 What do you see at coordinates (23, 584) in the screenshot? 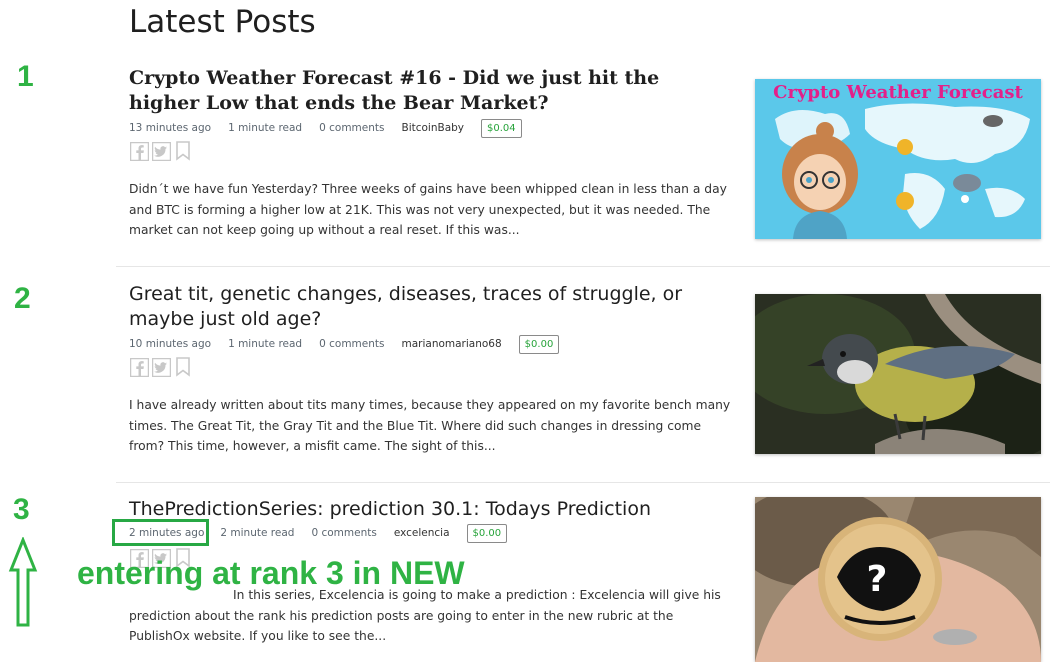
I see `arrow-up-icon` at bounding box center [23, 584].